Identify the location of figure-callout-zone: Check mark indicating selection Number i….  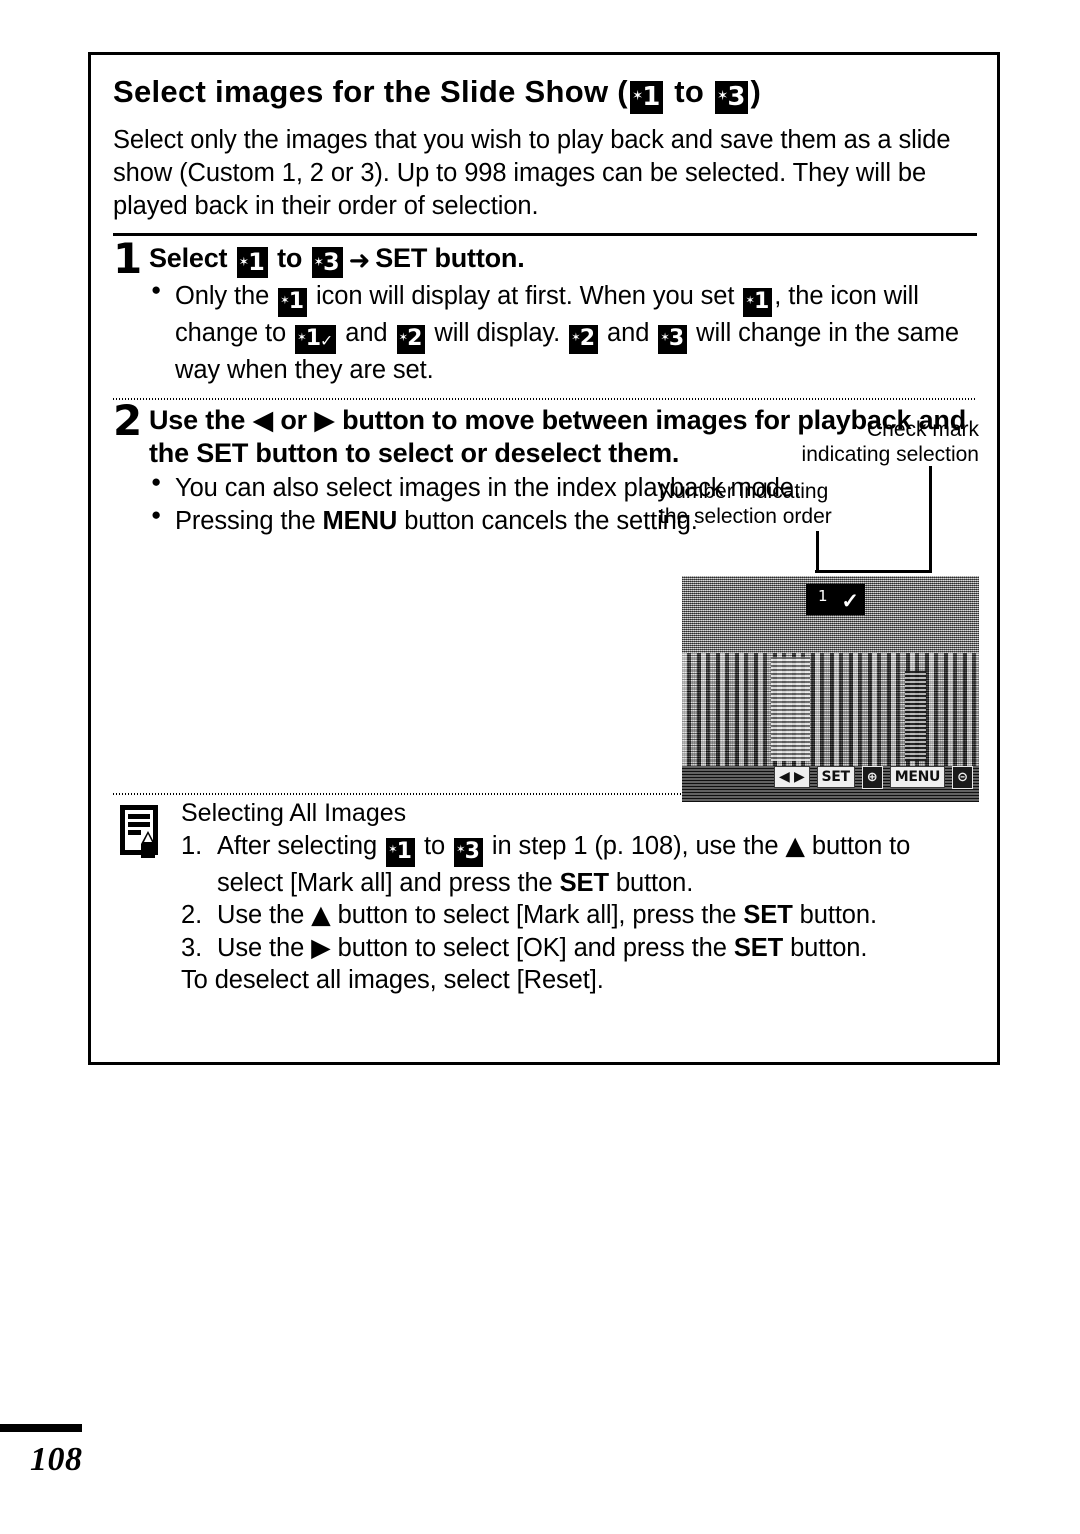
(819, 610).